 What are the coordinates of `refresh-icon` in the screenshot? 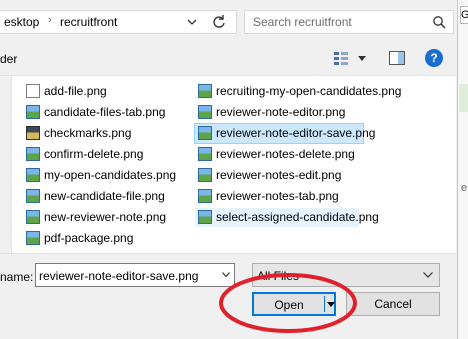 It's located at (219, 22).